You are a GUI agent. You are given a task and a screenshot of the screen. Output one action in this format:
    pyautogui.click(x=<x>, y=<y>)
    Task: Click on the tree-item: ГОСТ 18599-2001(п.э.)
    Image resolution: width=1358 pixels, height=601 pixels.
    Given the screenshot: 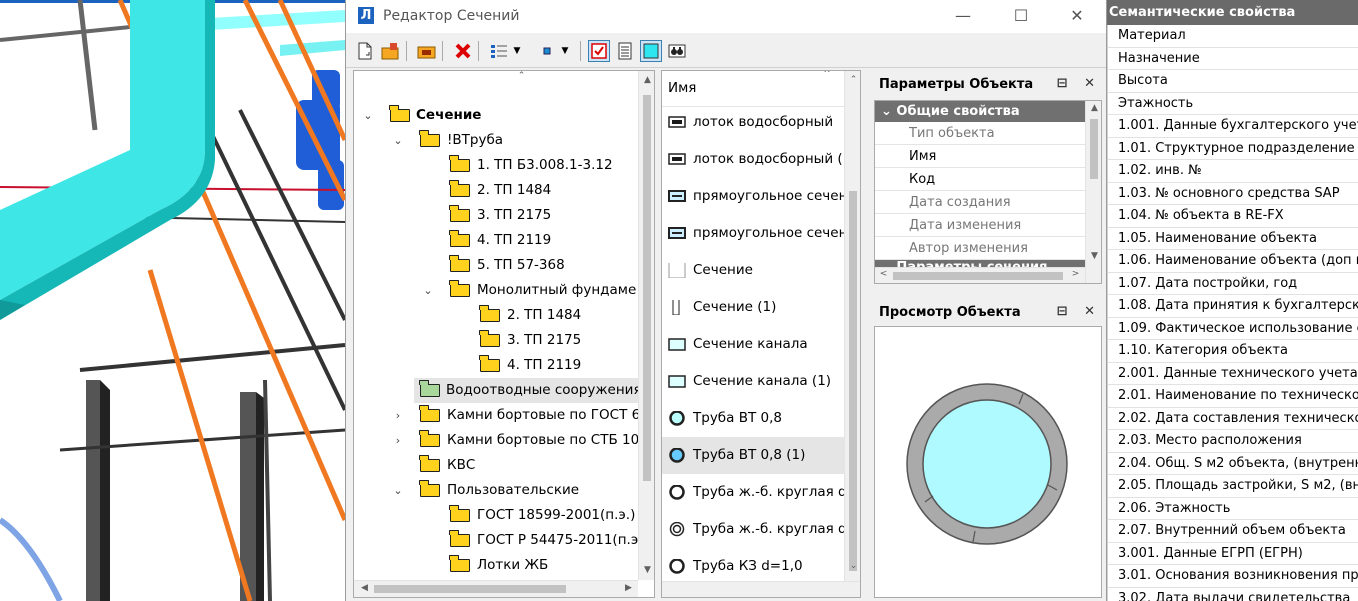 What is the action you would take?
    pyautogui.click(x=494, y=515)
    